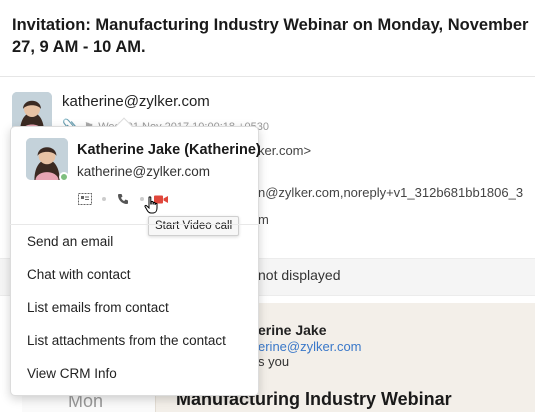  Describe the element at coordinates (194, 226) in the screenshot. I see `video-call-tooltip: Start Video call` at that location.